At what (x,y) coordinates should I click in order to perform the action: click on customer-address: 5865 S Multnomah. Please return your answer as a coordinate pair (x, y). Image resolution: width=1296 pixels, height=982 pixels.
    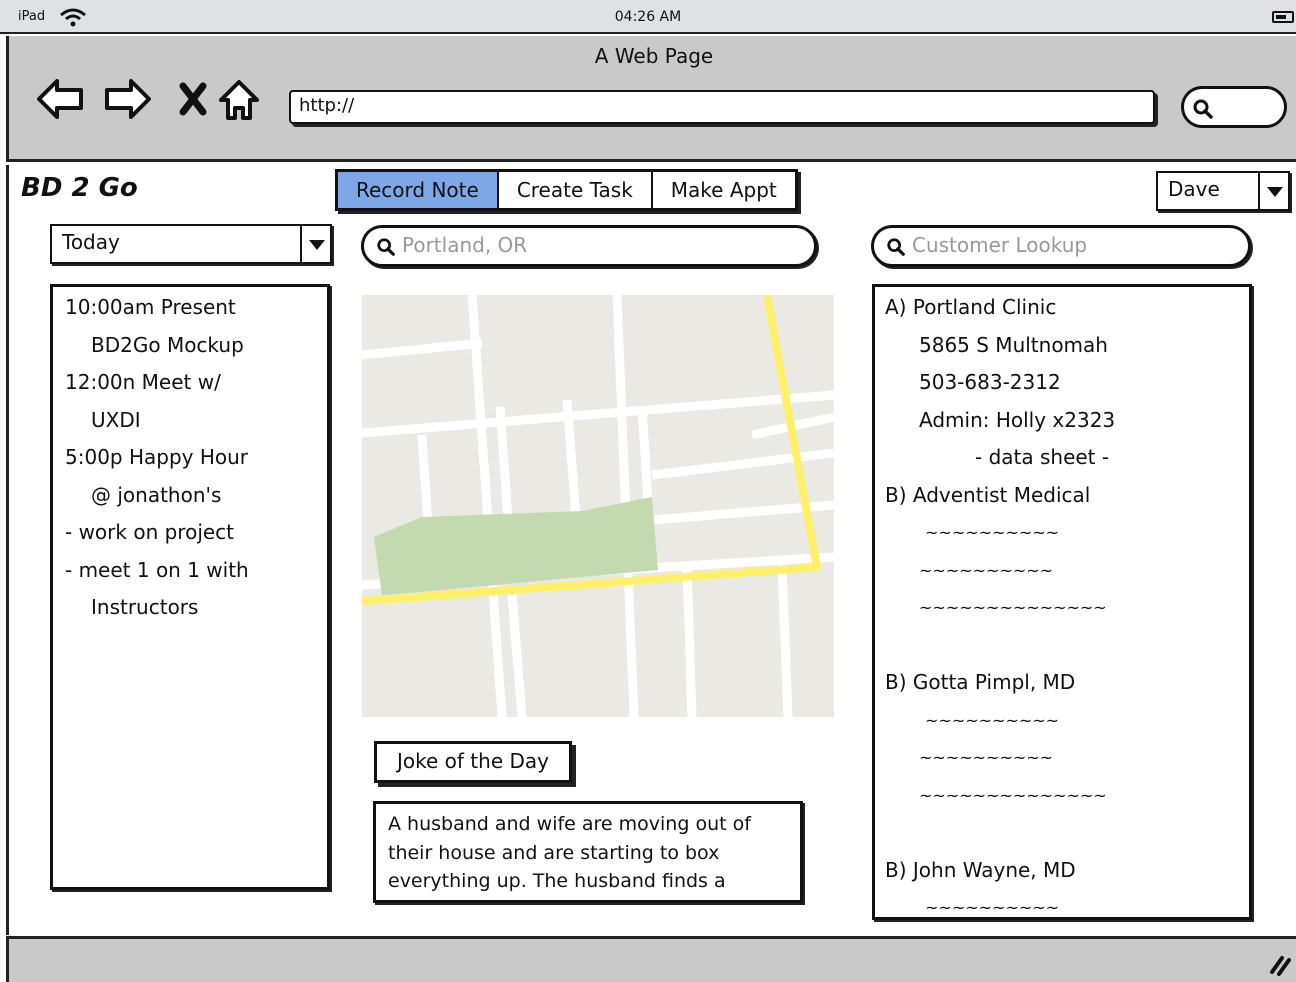
    Looking at the image, I should click on (1013, 344).